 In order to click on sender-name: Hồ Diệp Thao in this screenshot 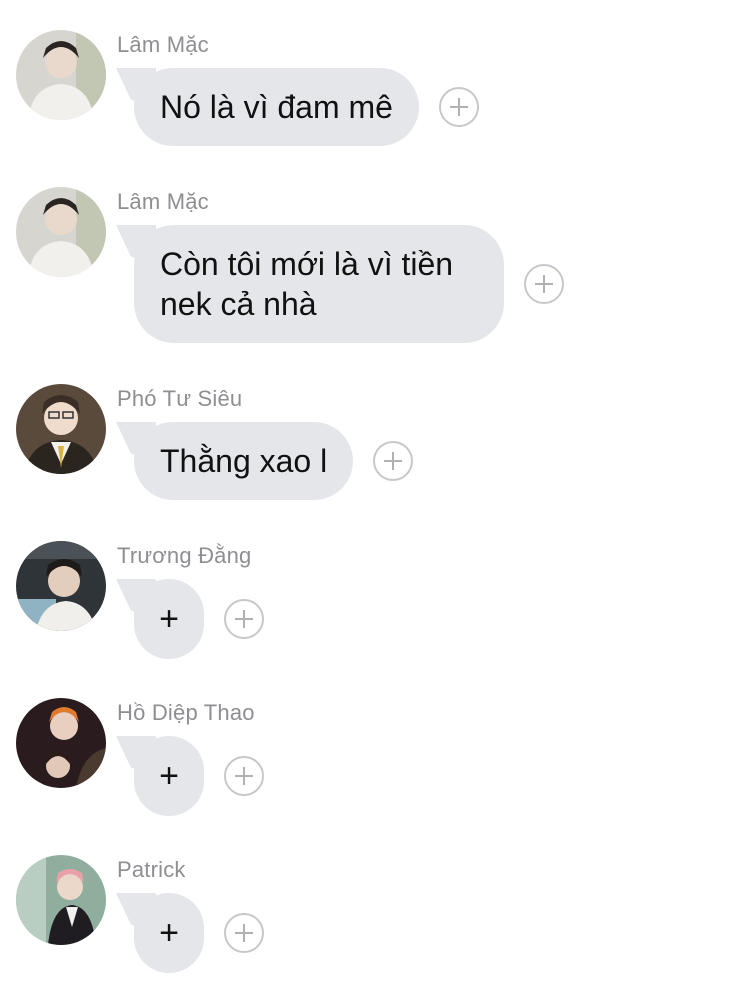, I will do `click(186, 712)`.